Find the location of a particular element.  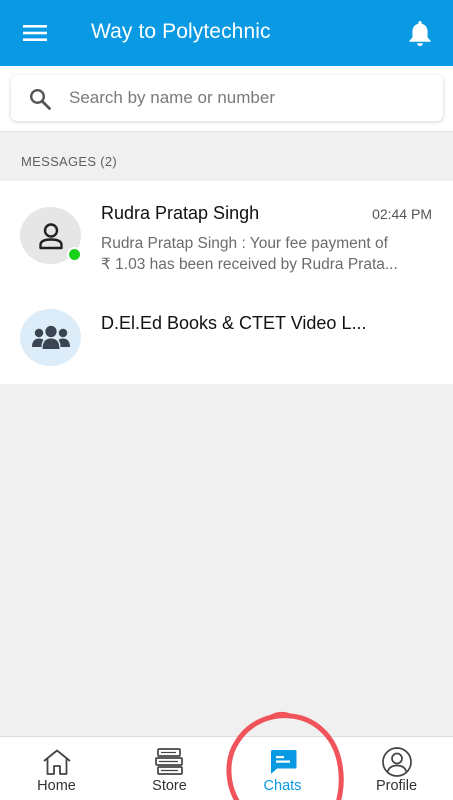

chat-time: 02:44 PM is located at coordinates (402, 214).